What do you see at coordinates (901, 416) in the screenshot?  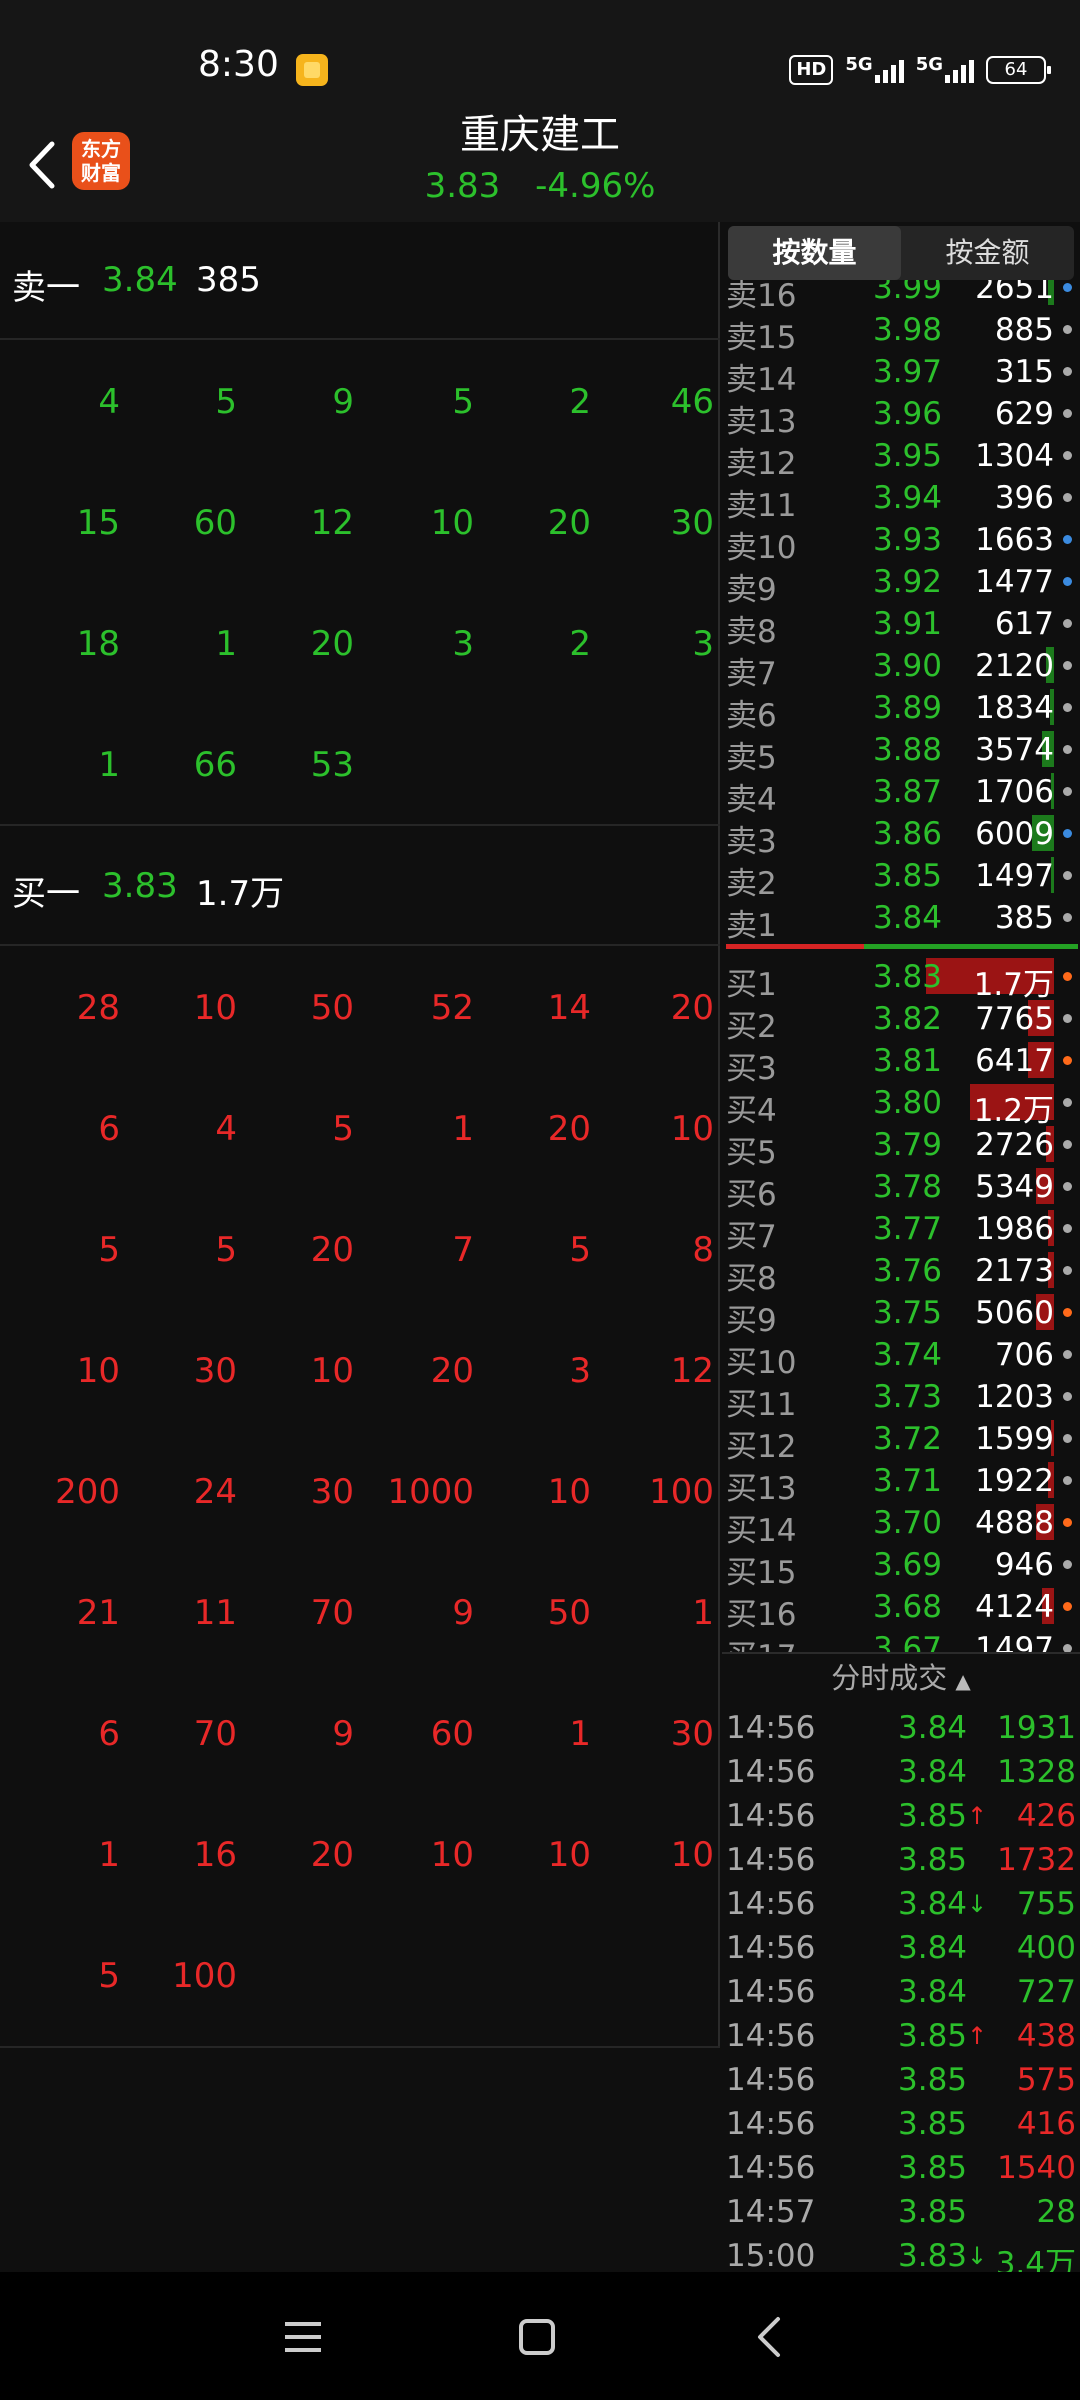 I see `sell-level-row: 卖13 3.96 629` at bounding box center [901, 416].